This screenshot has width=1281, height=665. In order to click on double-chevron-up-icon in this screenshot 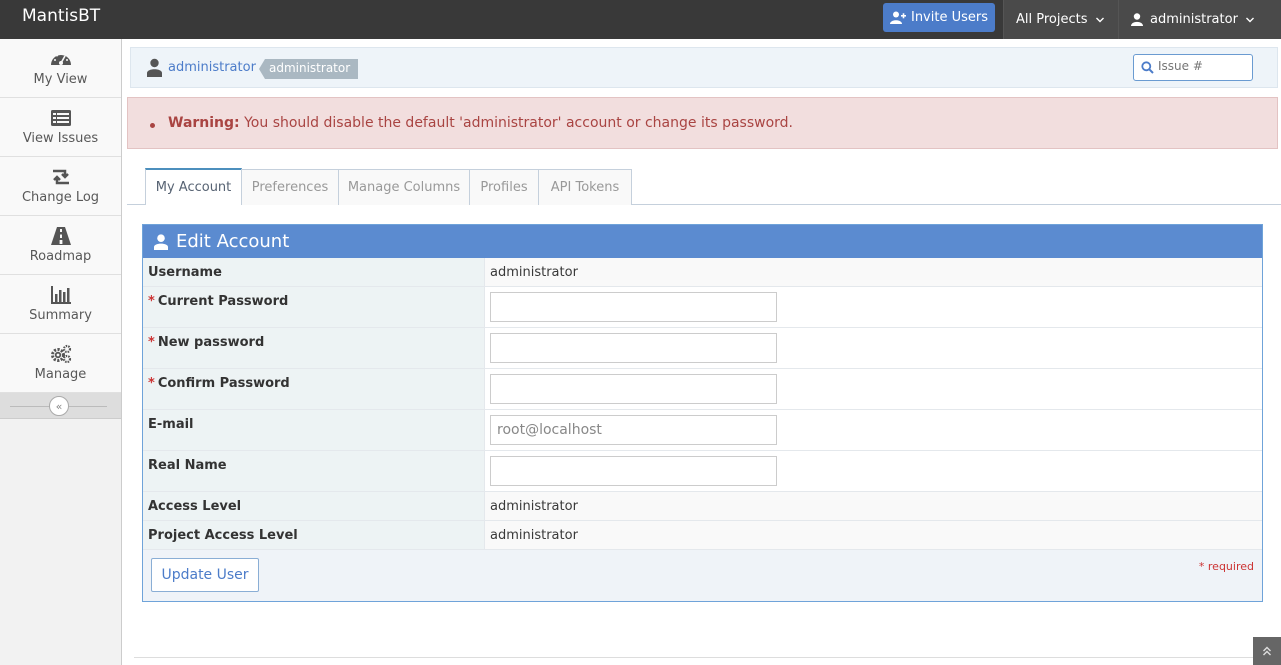, I will do `click(1267, 651)`.